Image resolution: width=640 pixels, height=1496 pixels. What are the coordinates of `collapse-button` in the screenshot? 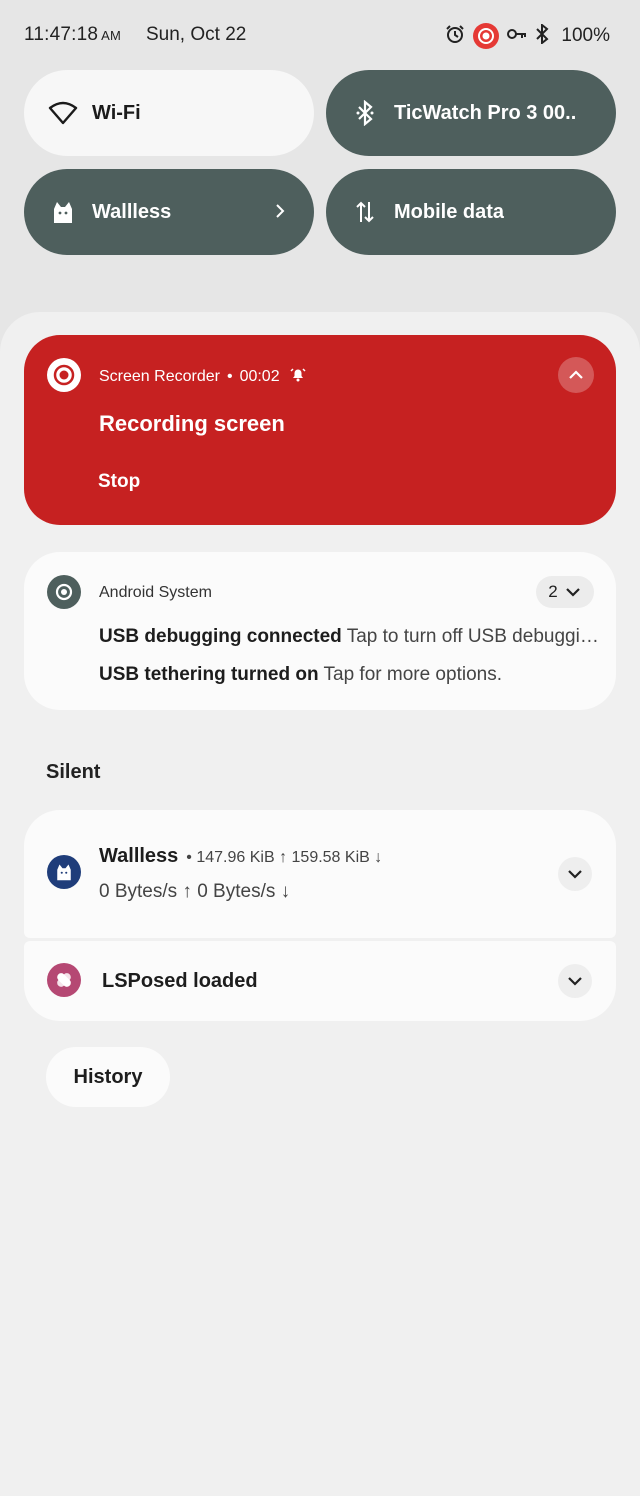 It's located at (576, 375).